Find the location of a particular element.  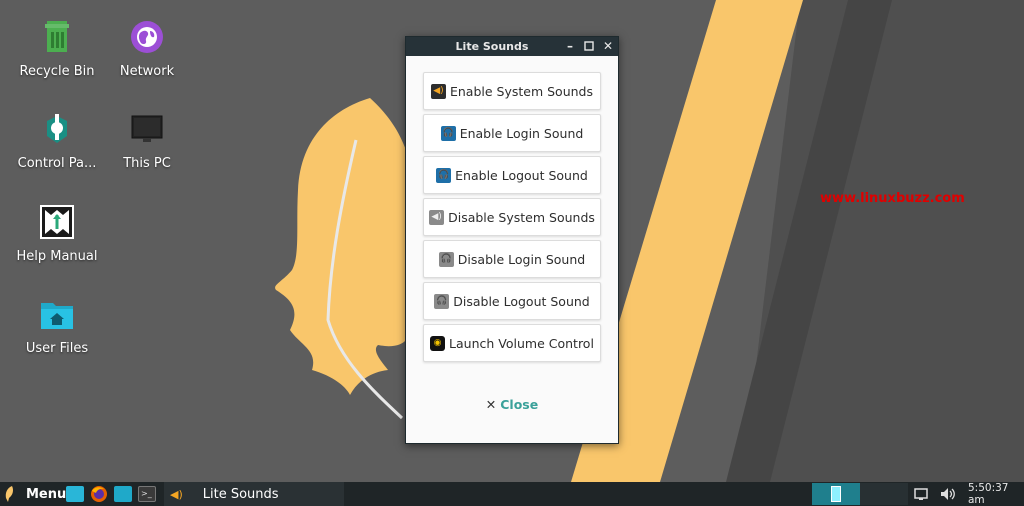

task-label: Lite Sounds is located at coordinates (240, 494).